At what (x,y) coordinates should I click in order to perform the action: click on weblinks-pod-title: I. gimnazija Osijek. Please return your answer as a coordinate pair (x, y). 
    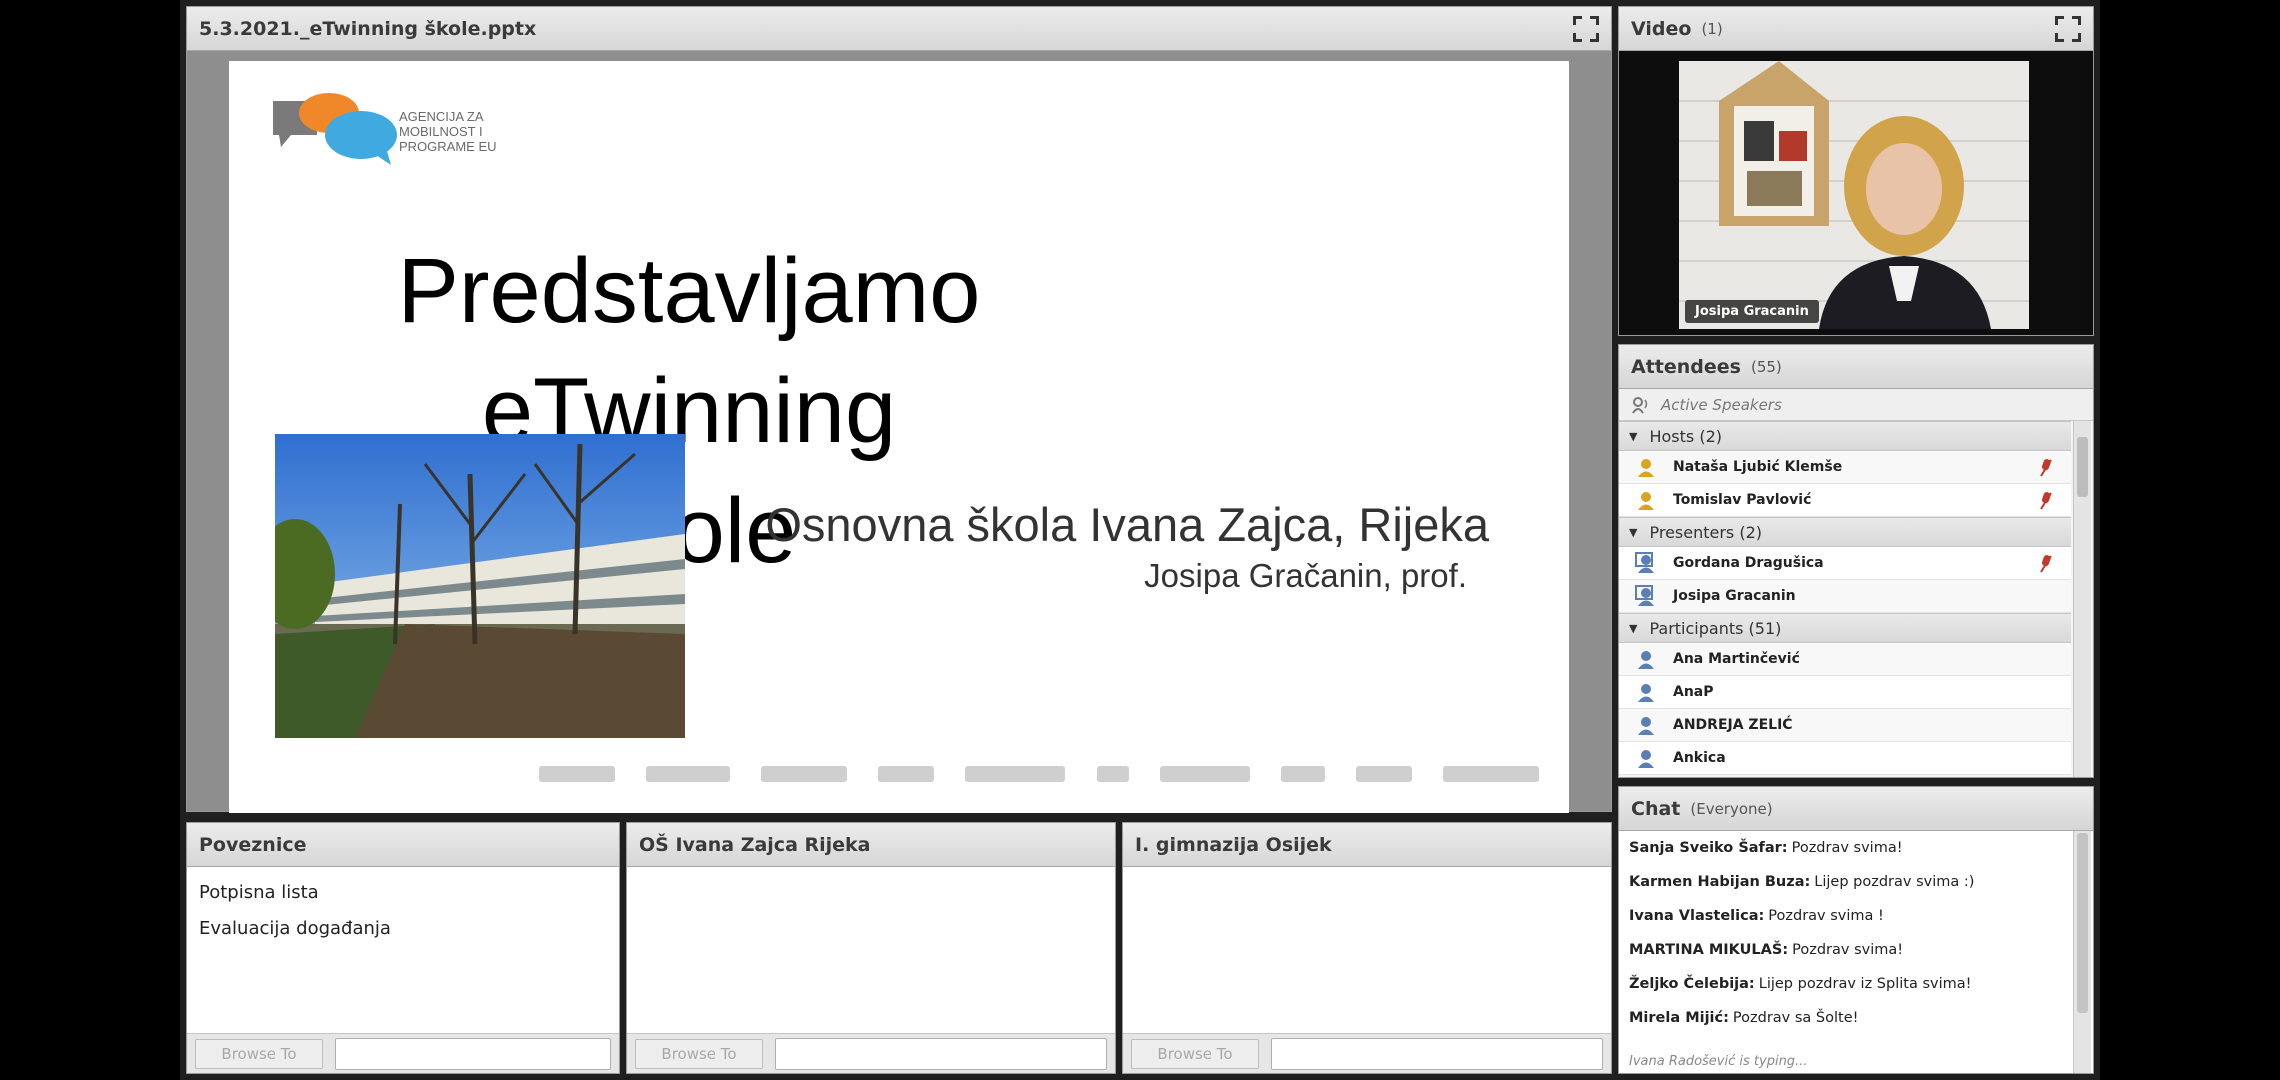
    Looking at the image, I should click on (1233, 844).